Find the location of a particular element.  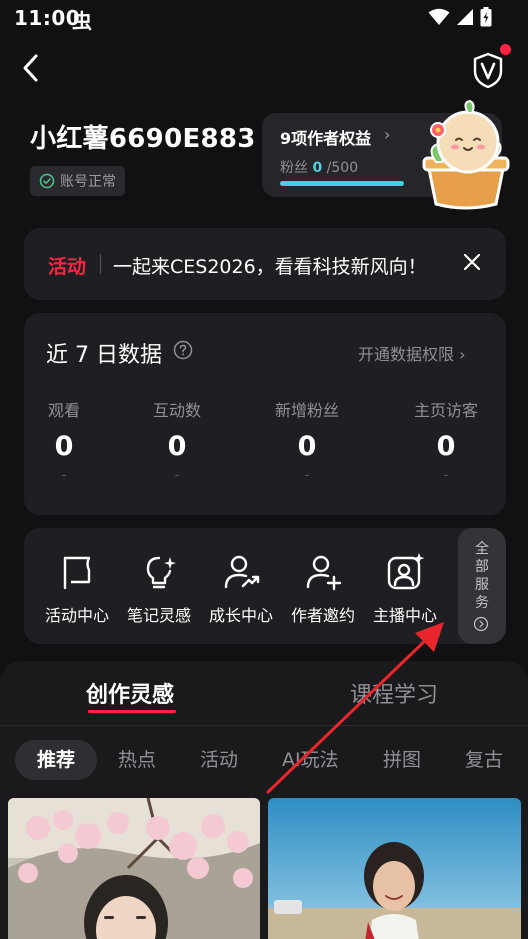

tab-divider is located at coordinates (264, 725).